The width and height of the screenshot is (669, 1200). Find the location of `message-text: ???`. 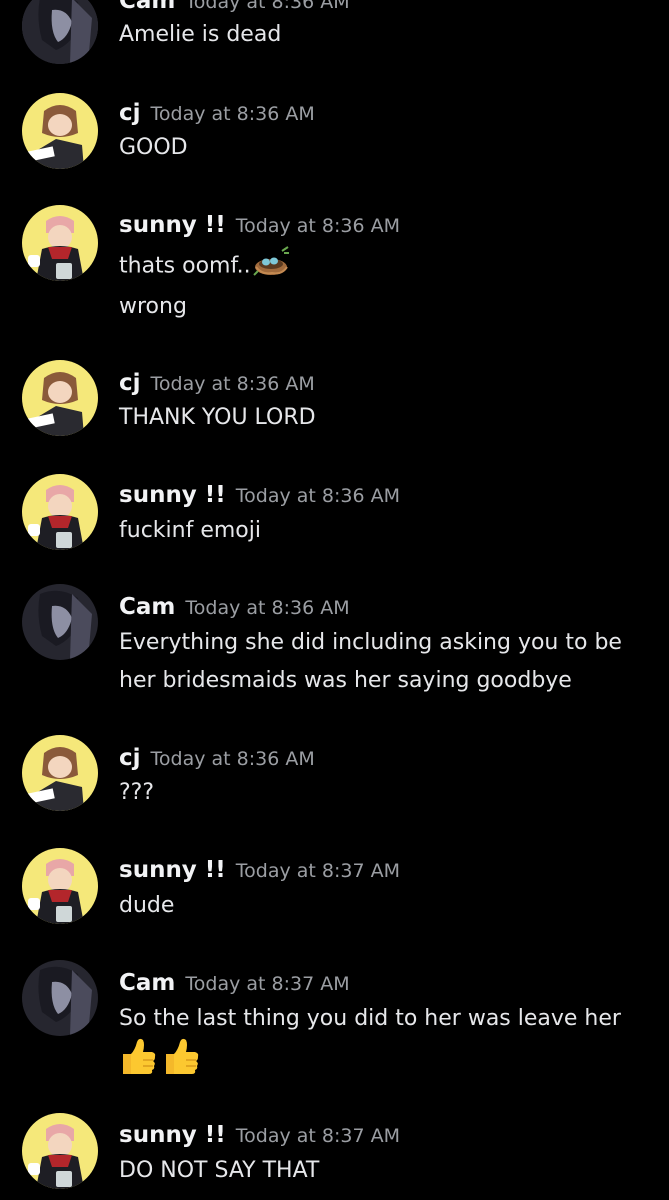

message-text: ??? is located at coordinates (137, 792).